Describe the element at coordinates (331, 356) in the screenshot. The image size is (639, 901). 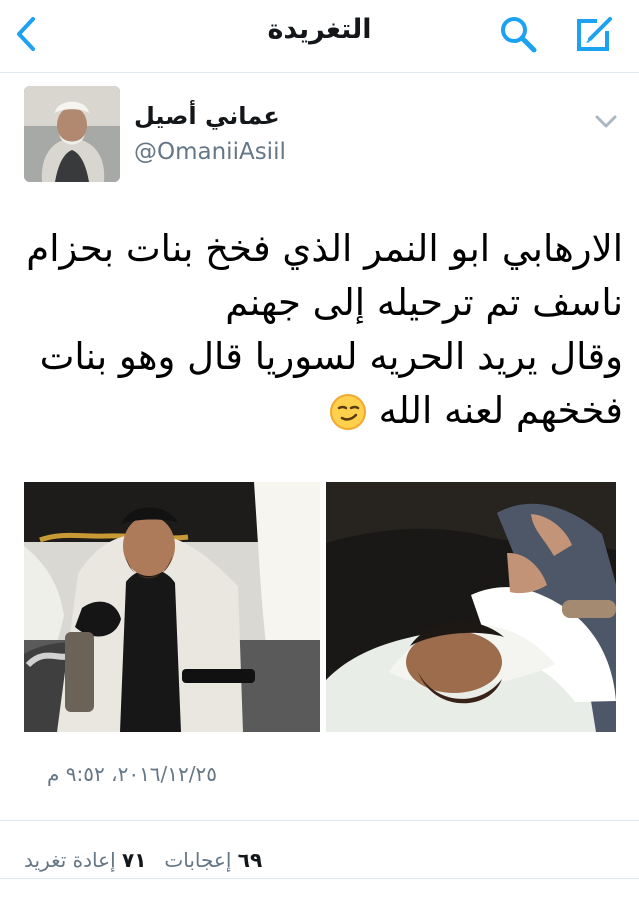
I see `tweet-text-line: وقال يريد الحريه لسوريا قال وهو بنات` at that location.